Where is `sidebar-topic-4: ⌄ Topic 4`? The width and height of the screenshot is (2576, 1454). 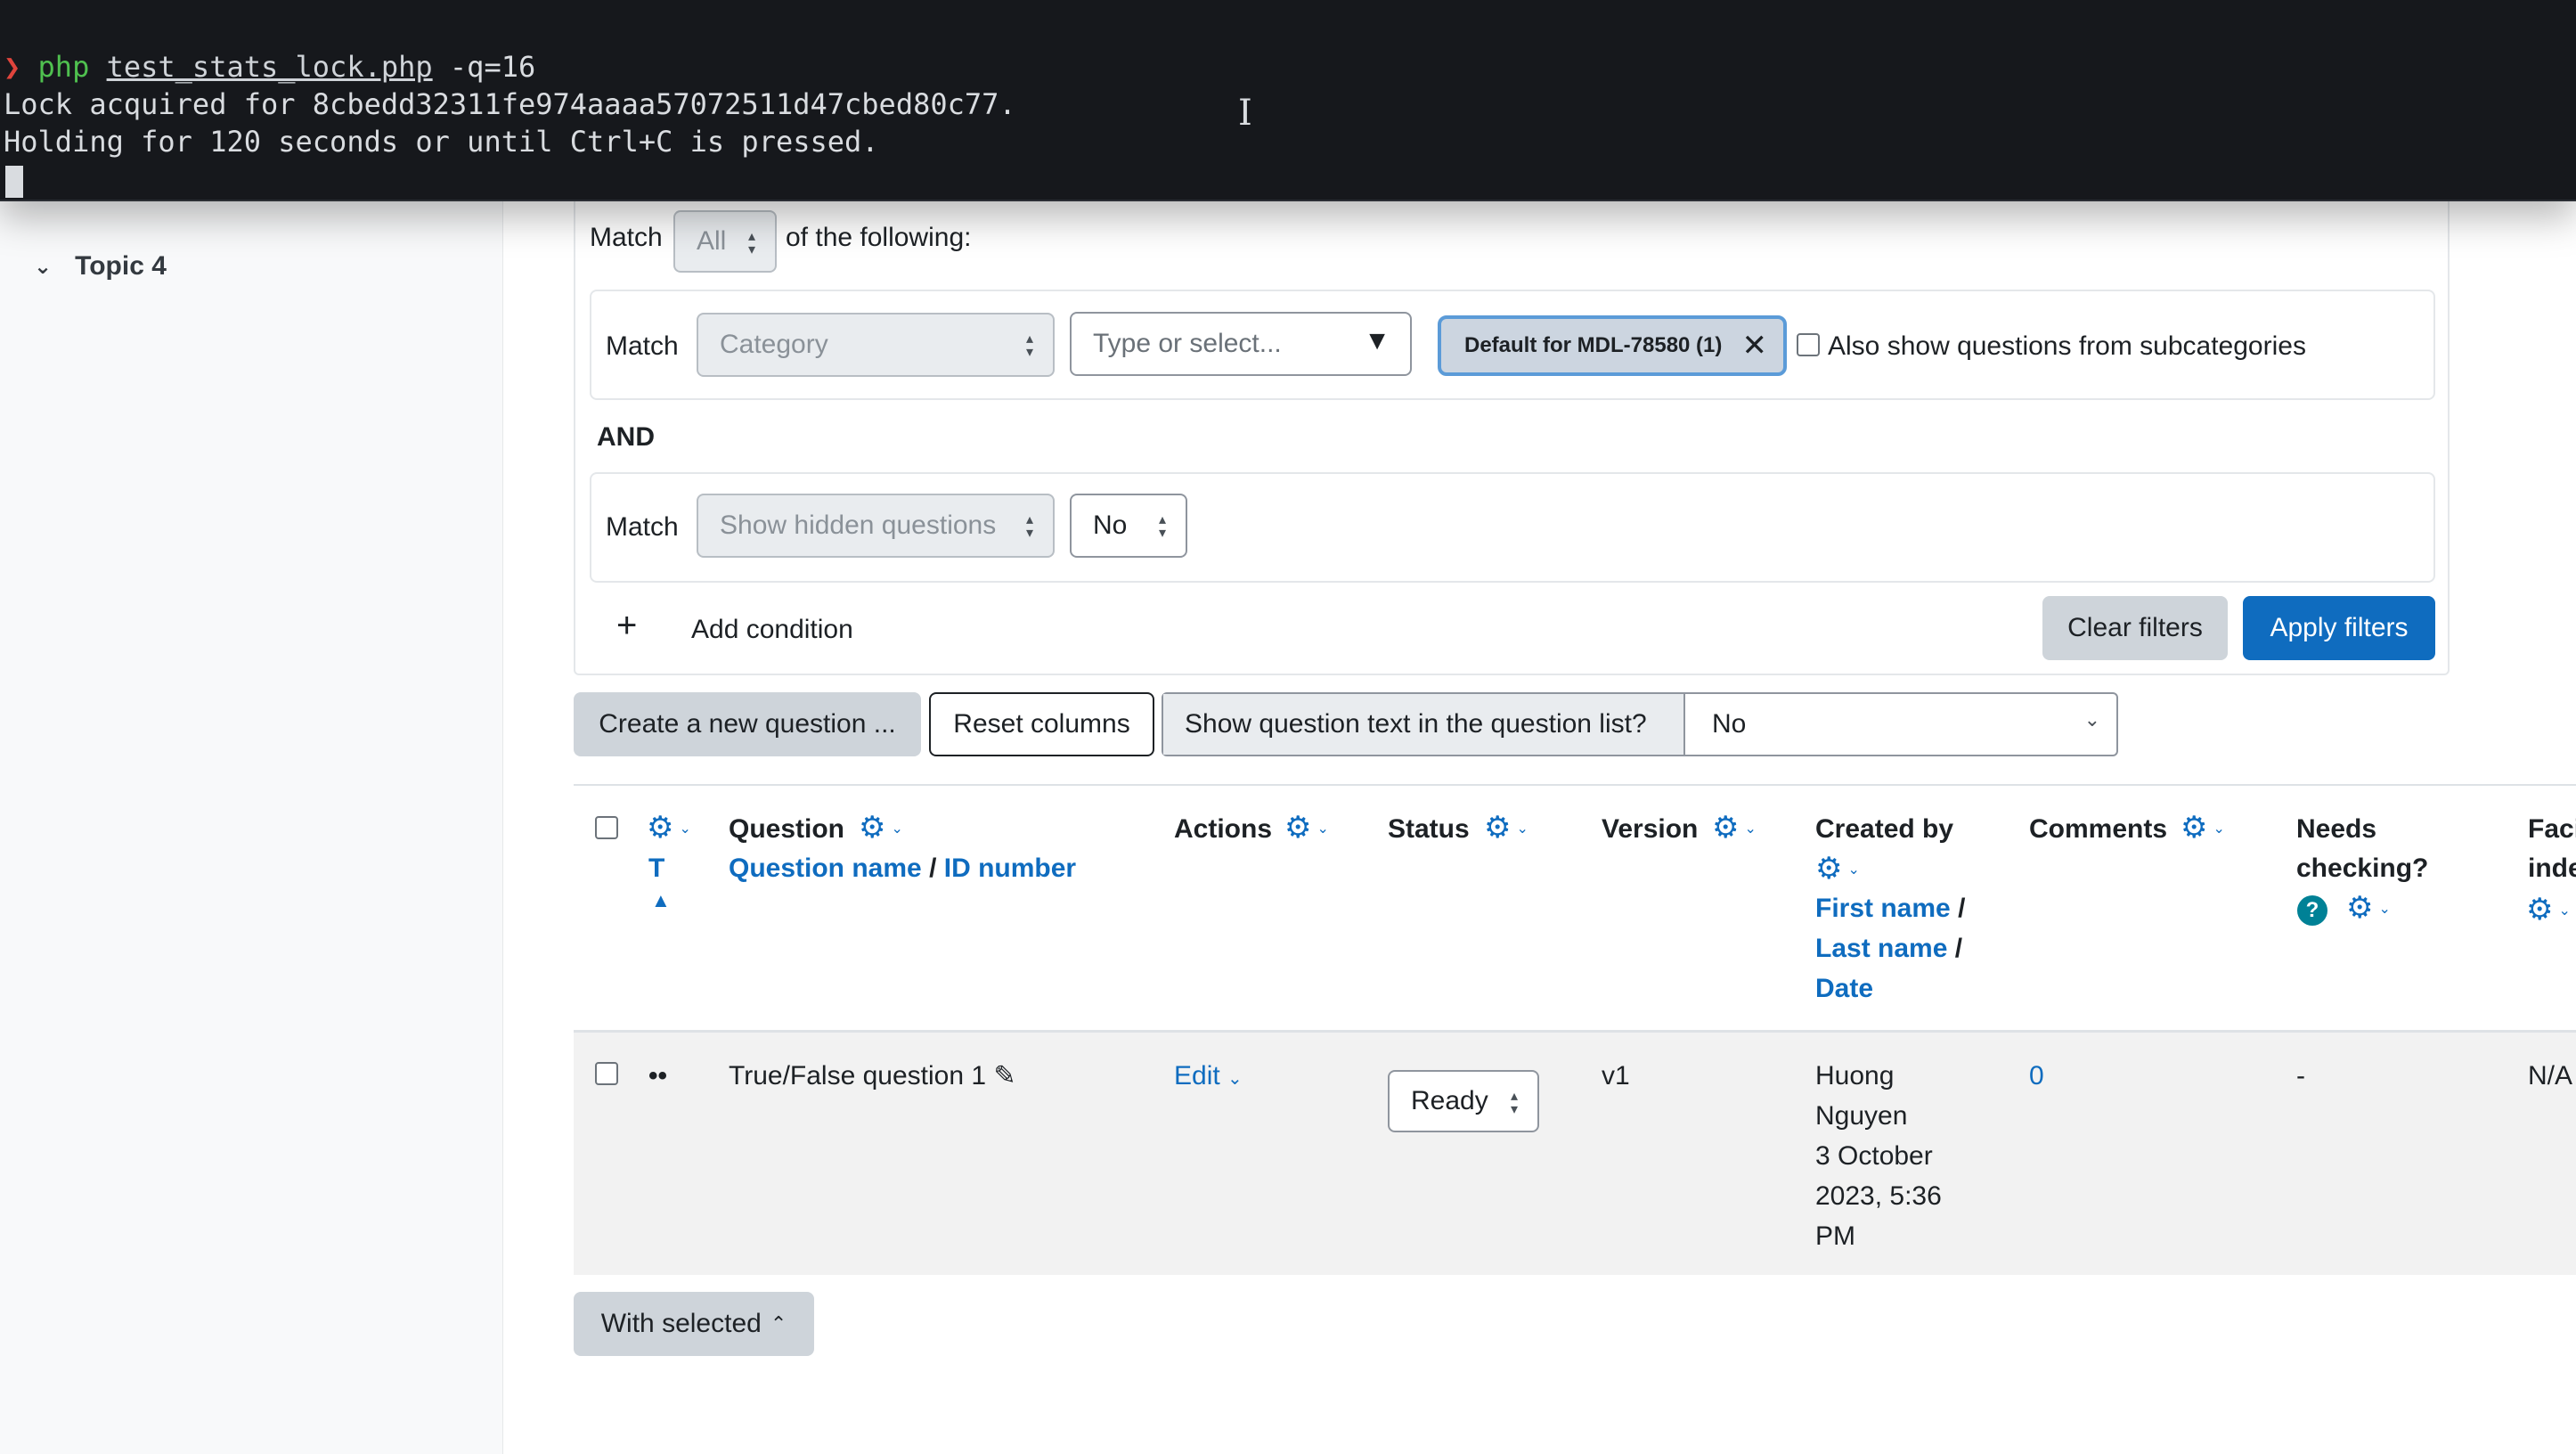
sidebar-topic-4: ⌄ Topic 4 is located at coordinates (101, 266).